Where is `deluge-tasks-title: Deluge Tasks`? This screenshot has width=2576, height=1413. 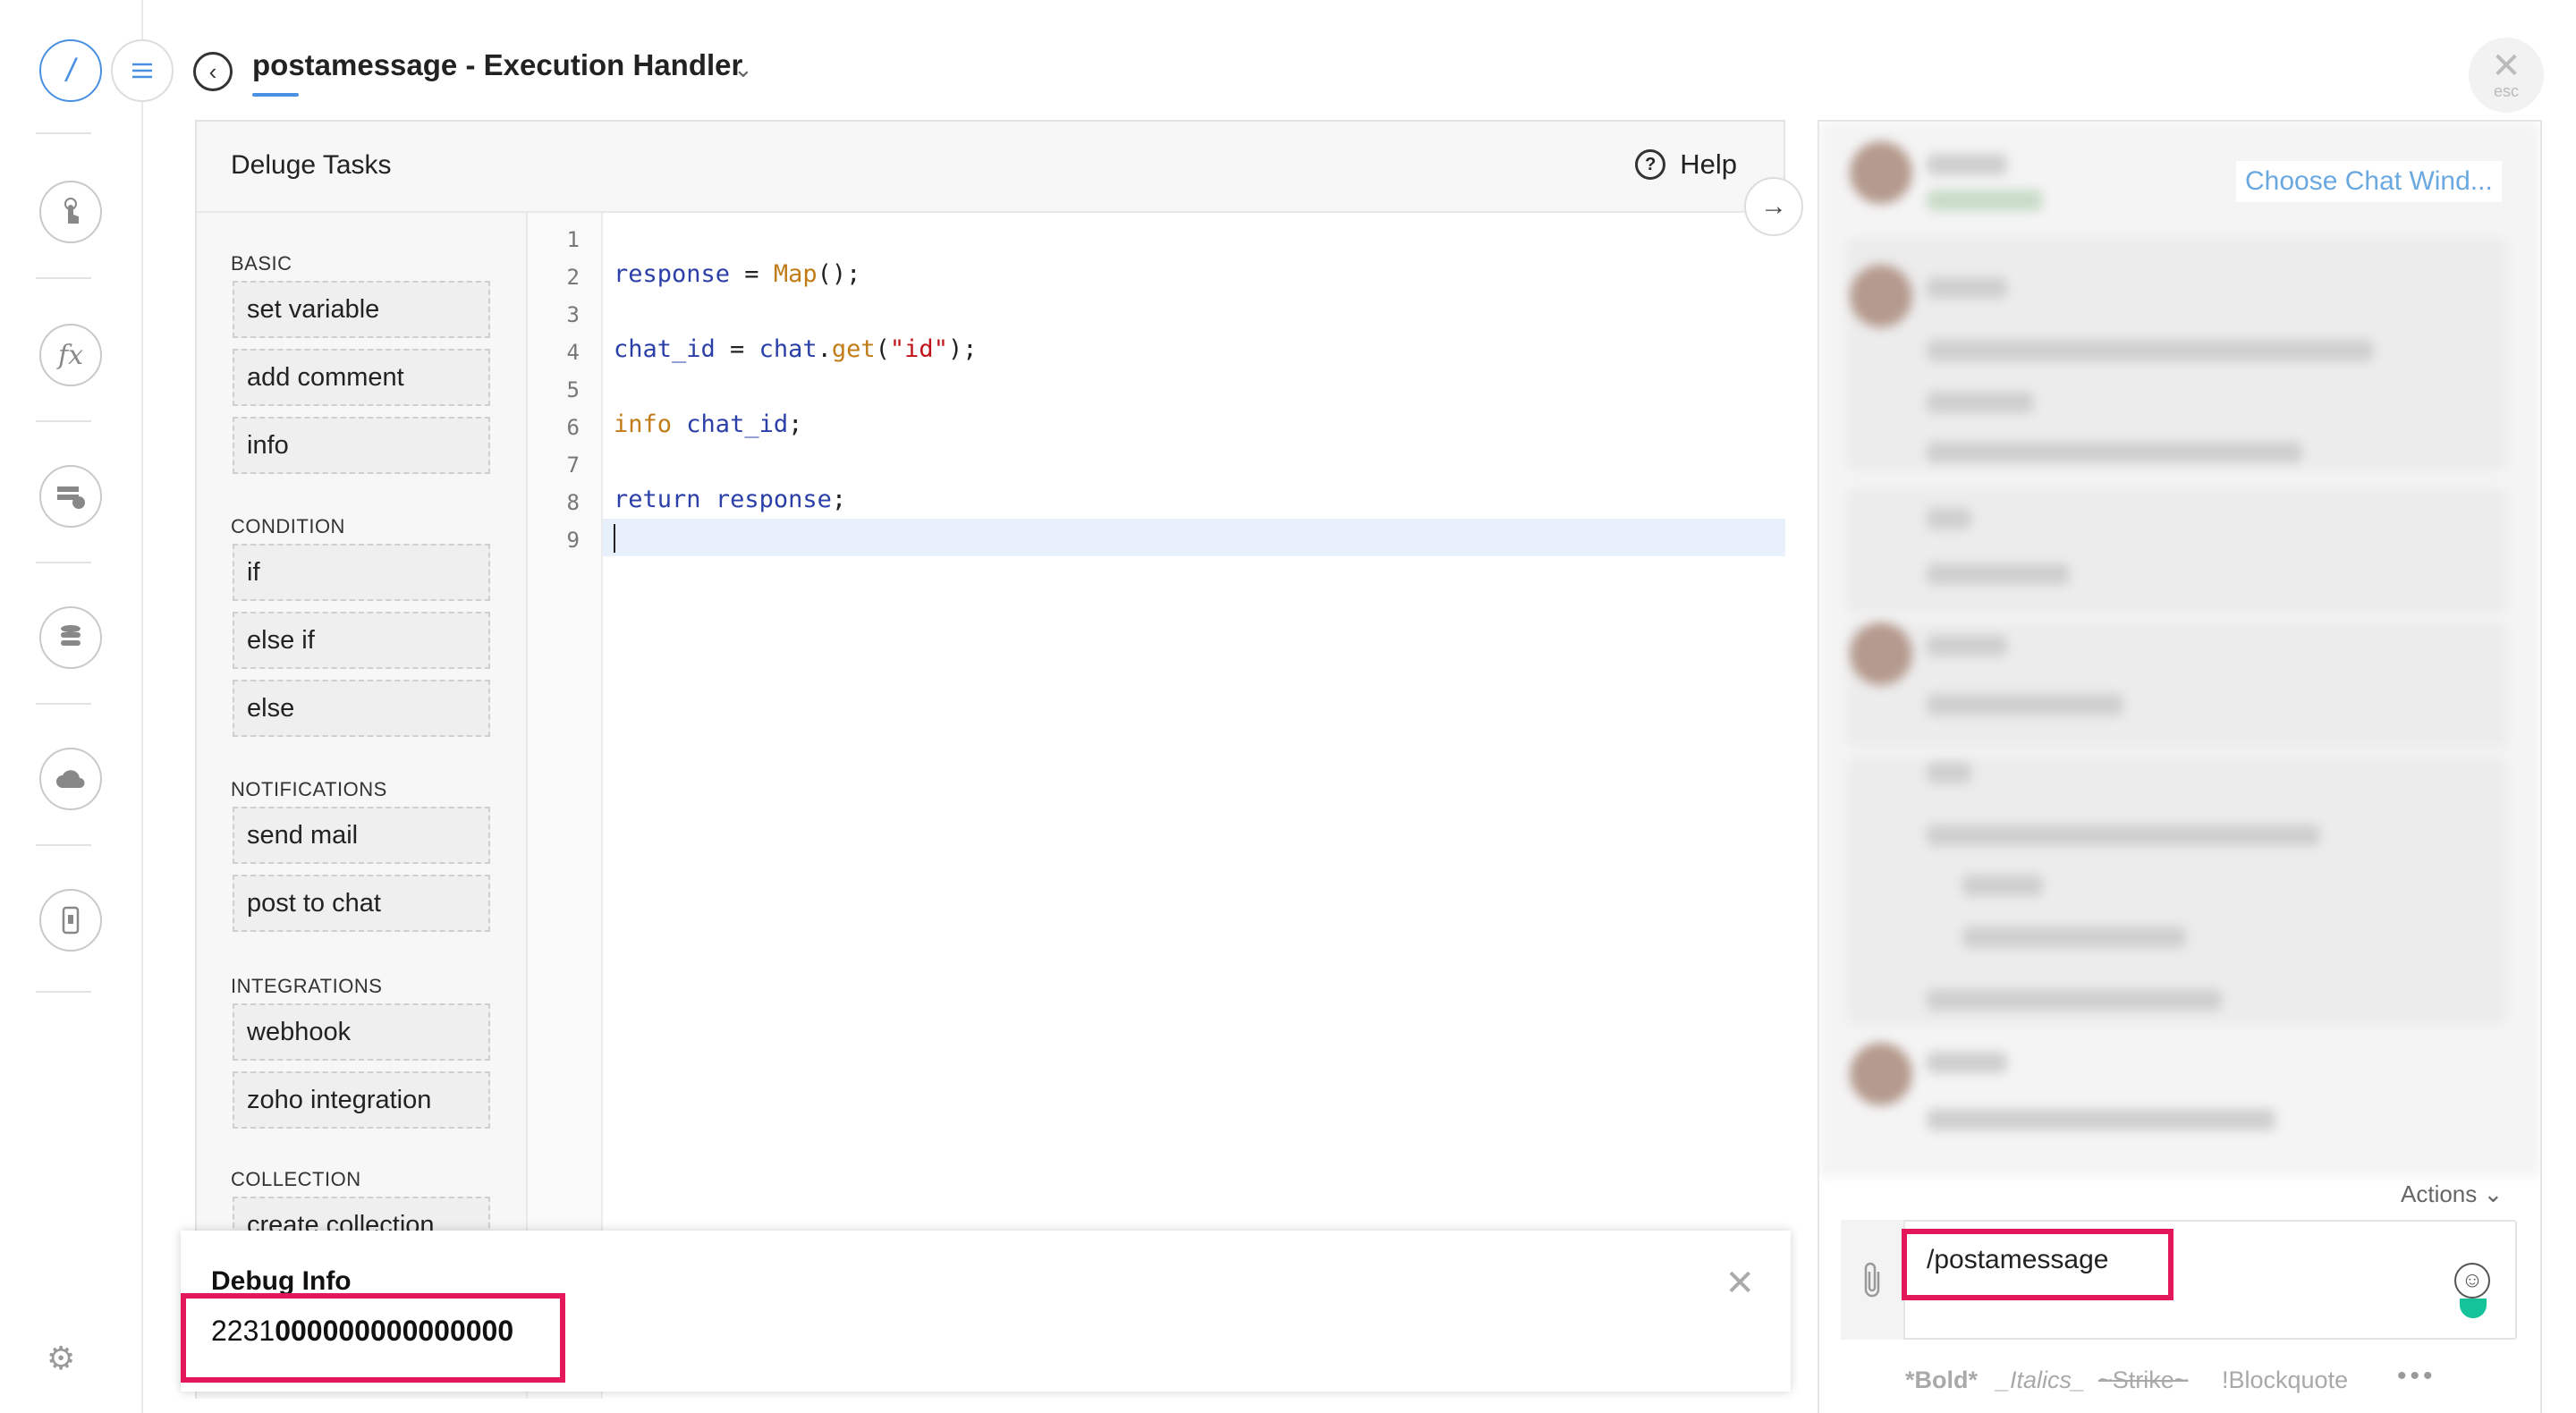 deluge-tasks-title: Deluge Tasks is located at coordinates (311, 165).